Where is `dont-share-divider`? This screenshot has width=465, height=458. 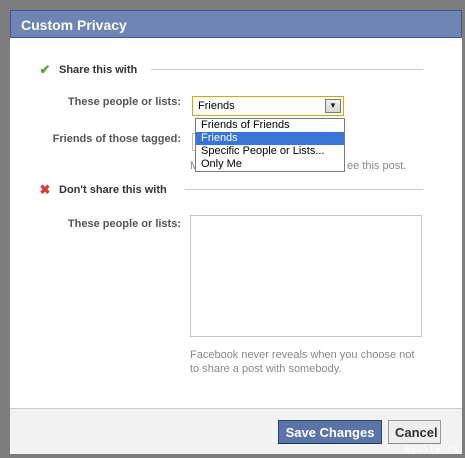 dont-share-divider is located at coordinates (304, 189).